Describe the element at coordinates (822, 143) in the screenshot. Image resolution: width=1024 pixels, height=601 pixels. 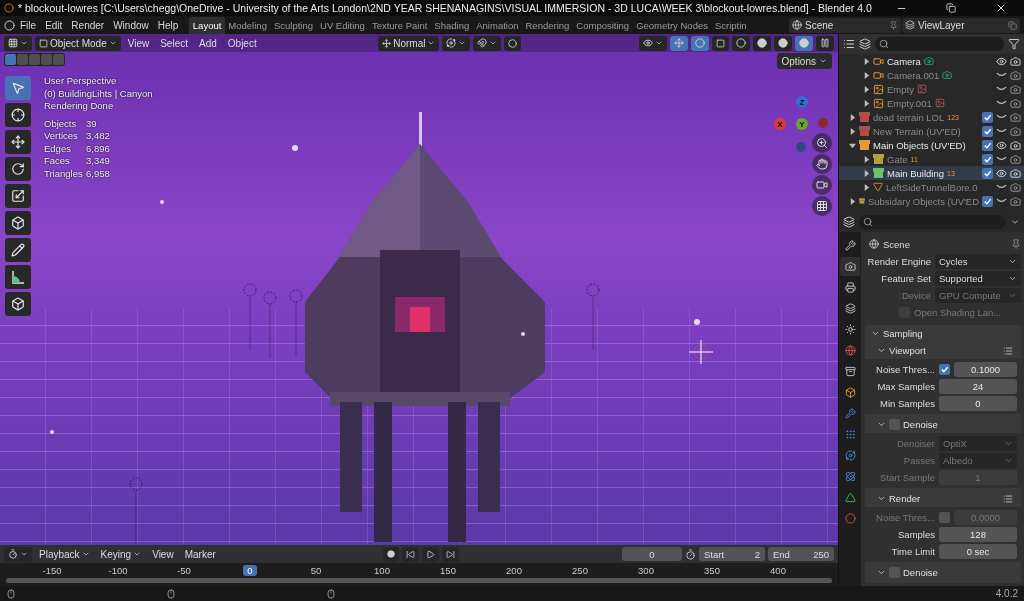
I see `zoom-button` at that location.